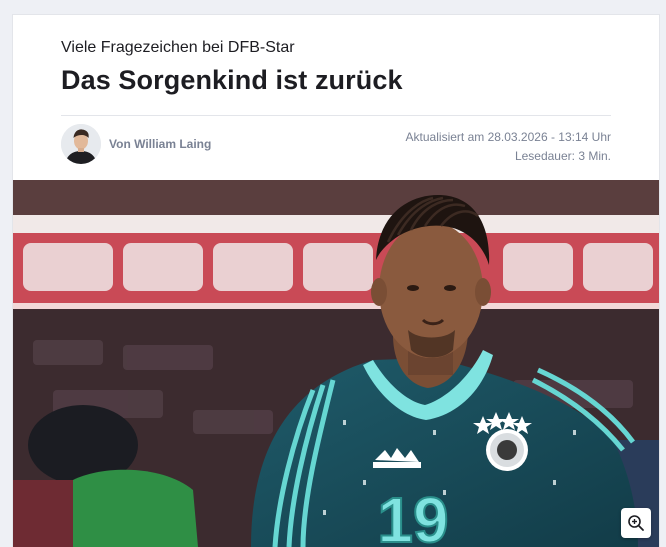 The width and height of the screenshot is (666, 547). I want to click on article-headline: Das Sorgenkind ist zurück, so click(232, 80).